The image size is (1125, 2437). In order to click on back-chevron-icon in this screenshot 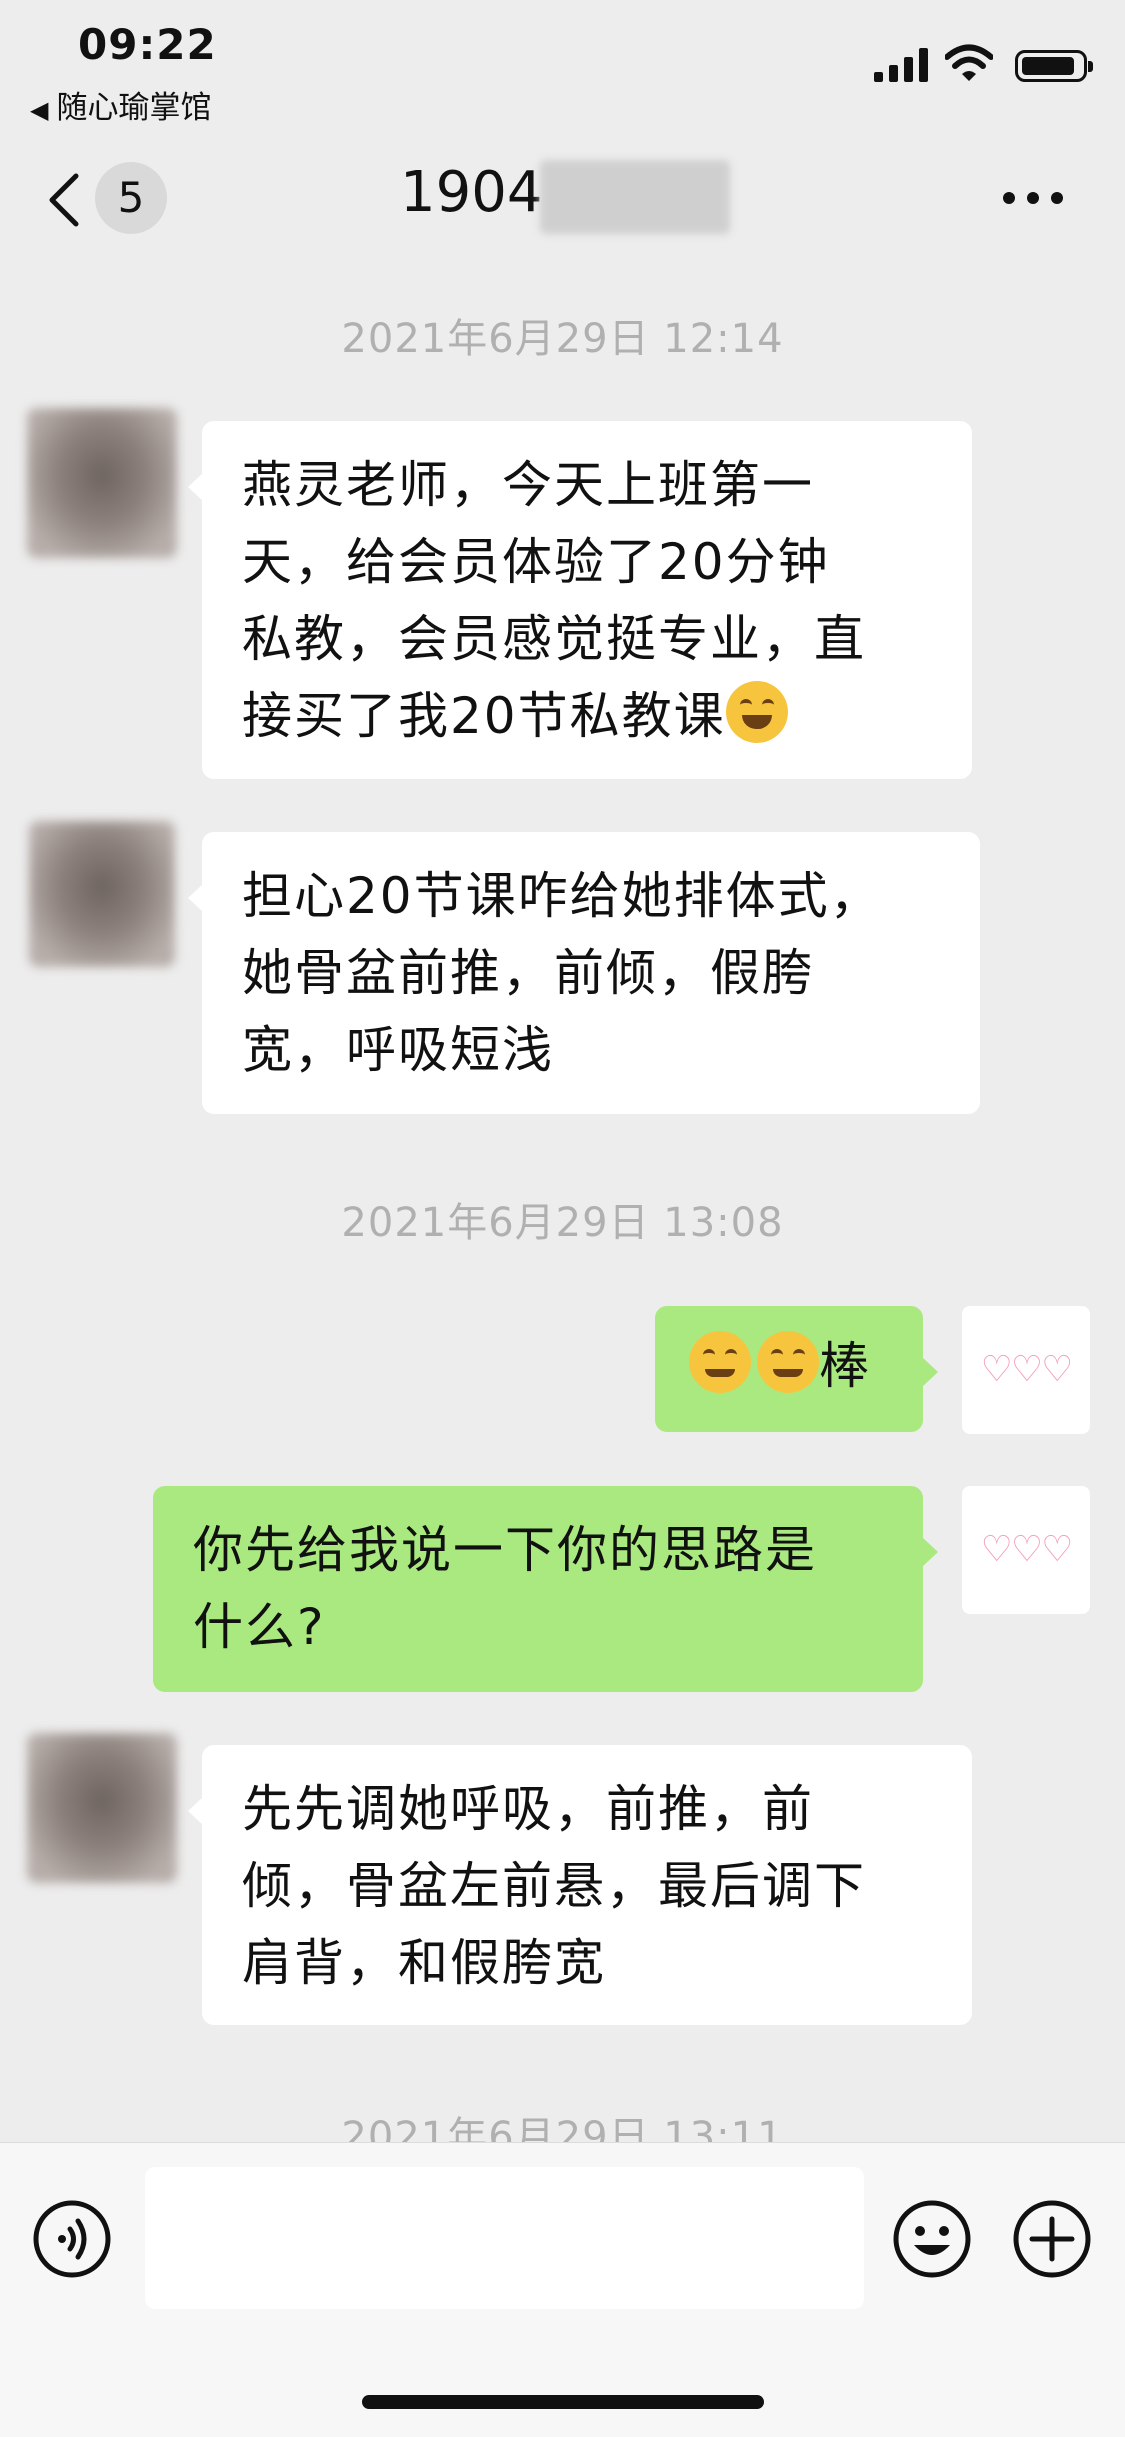, I will do `click(64, 200)`.